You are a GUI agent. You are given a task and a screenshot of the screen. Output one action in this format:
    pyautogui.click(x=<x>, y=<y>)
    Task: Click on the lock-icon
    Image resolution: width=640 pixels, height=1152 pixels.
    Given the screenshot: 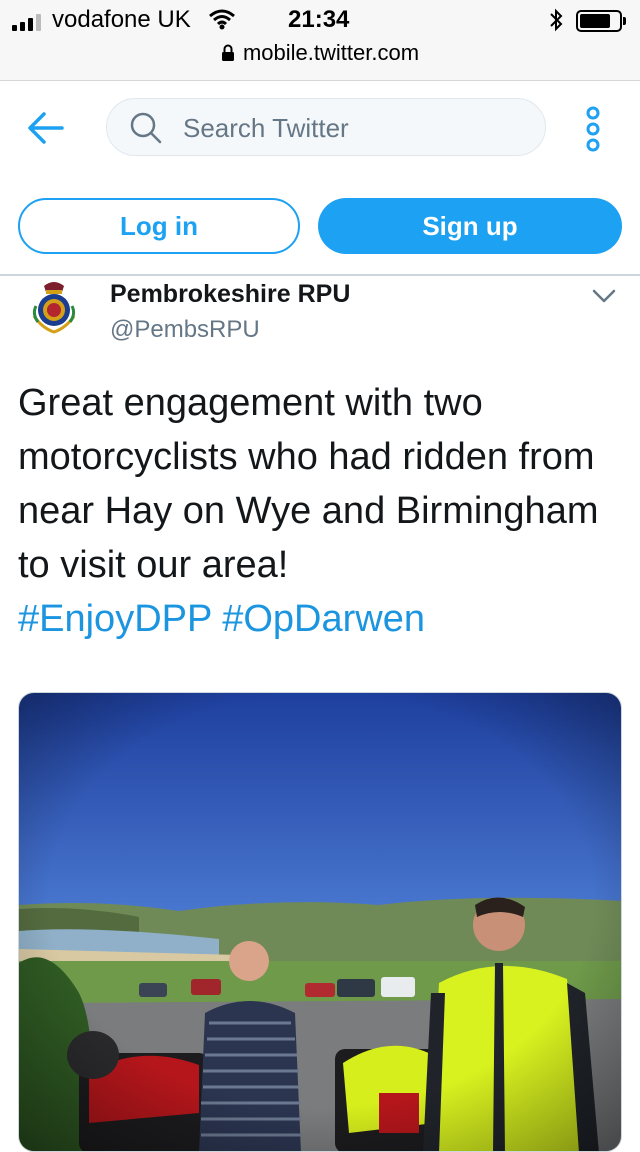 What is the action you would take?
    pyautogui.click(x=227, y=52)
    